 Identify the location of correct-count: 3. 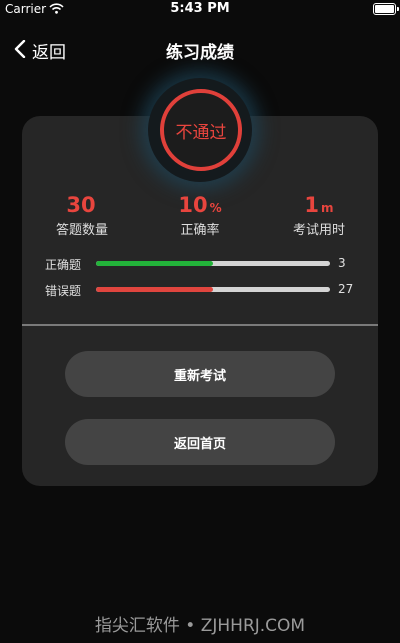
(342, 263).